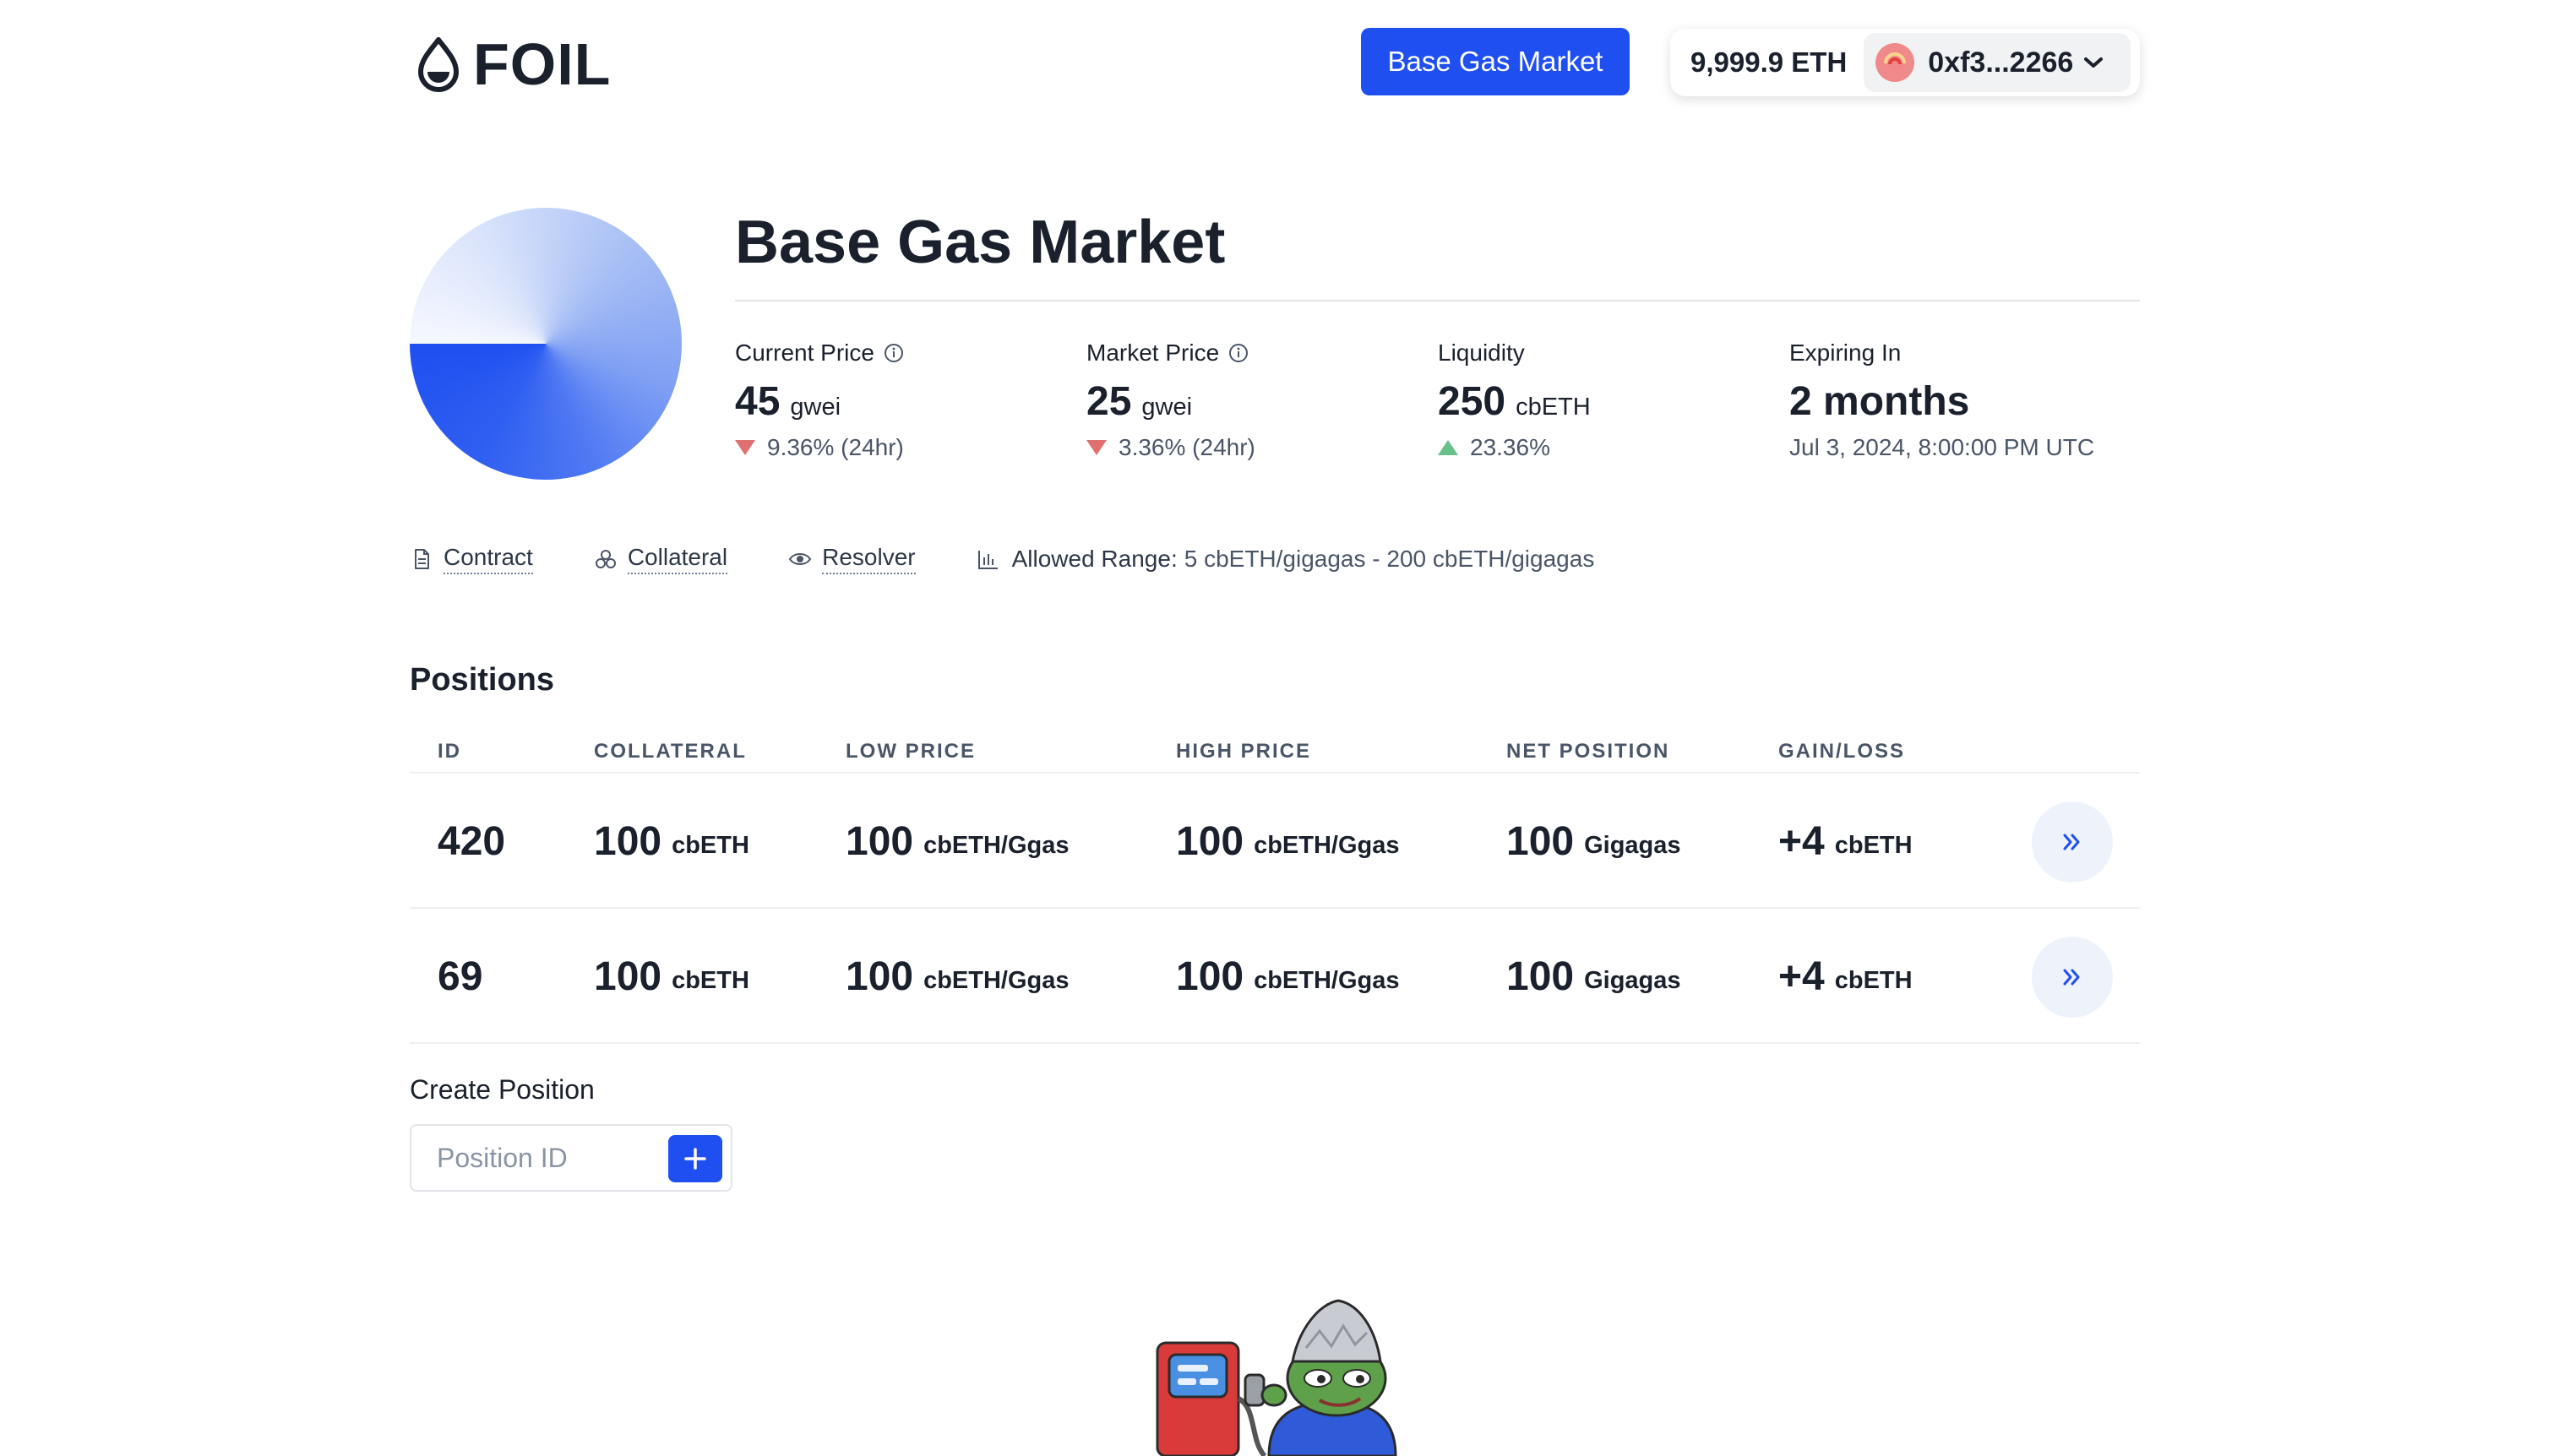 The image size is (2553, 1456). I want to click on column-header-net-position: NET POSITION, so click(1588, 751).